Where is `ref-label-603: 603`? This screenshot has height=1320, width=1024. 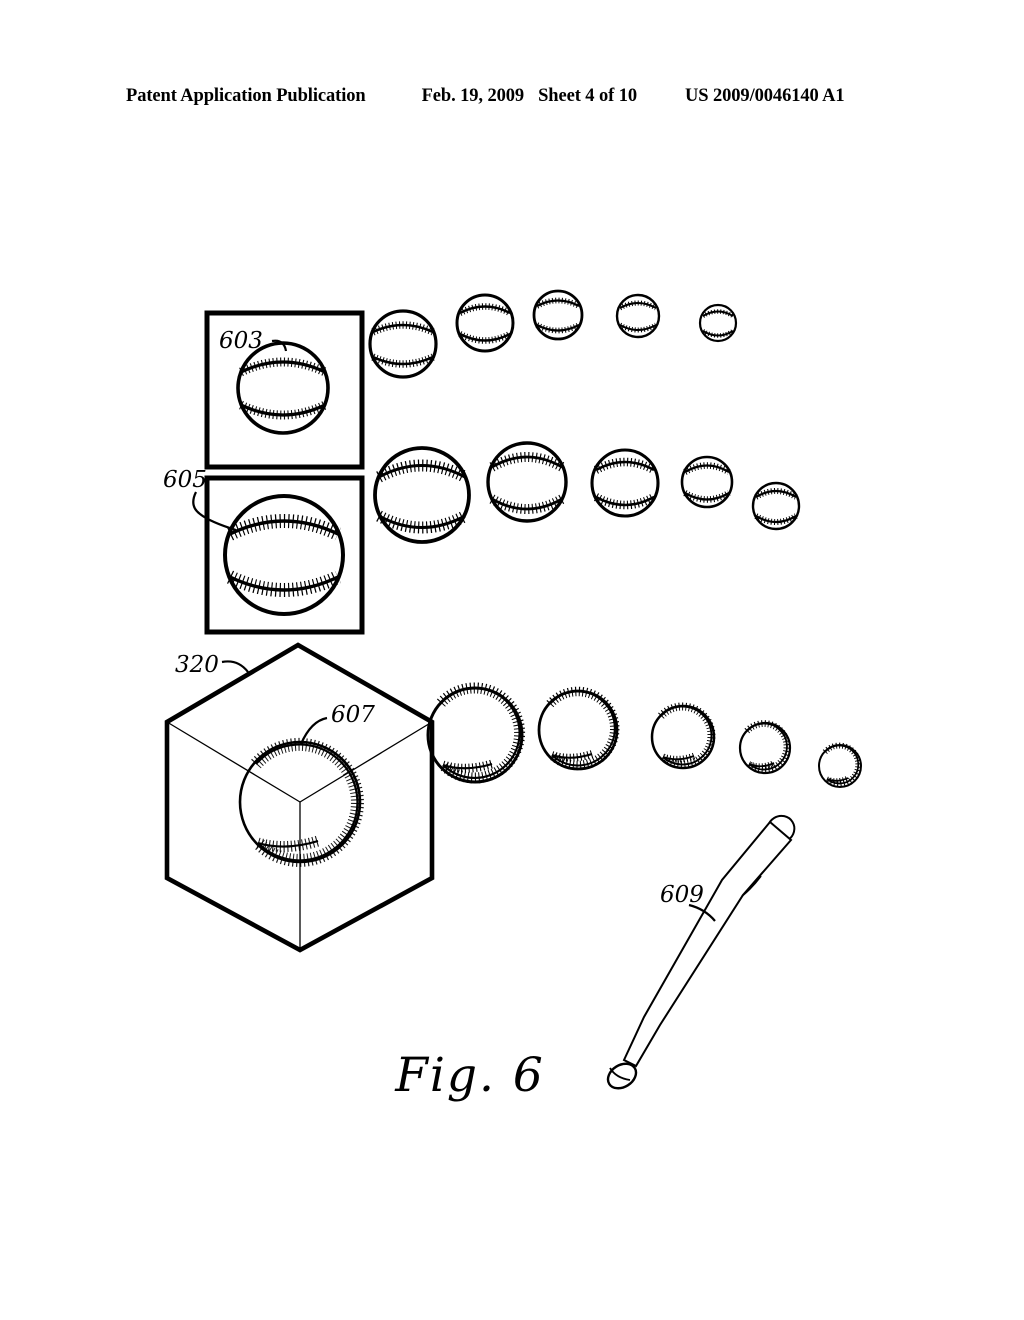 ref-label-603: 603 is located at coordinates (241, 341).